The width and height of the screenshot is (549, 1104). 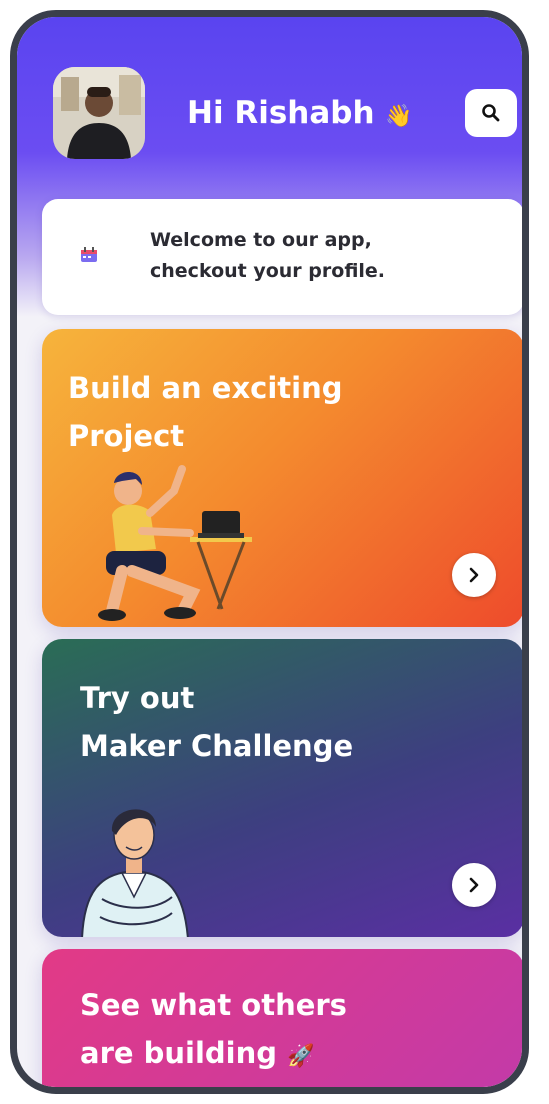 I want to click on avatar, so click(x=99, y=113).